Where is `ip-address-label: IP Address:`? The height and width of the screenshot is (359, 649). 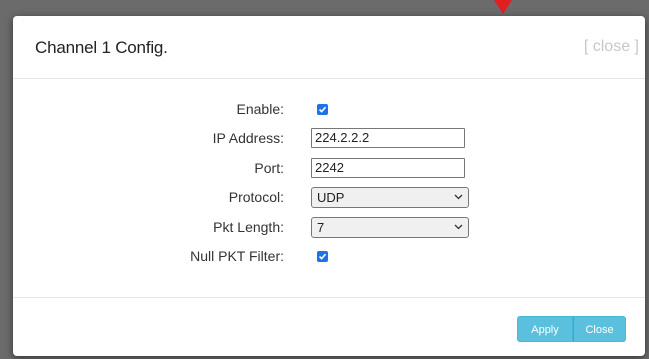
ip-address-label: IP Address: is located at coordinates (248, 138).